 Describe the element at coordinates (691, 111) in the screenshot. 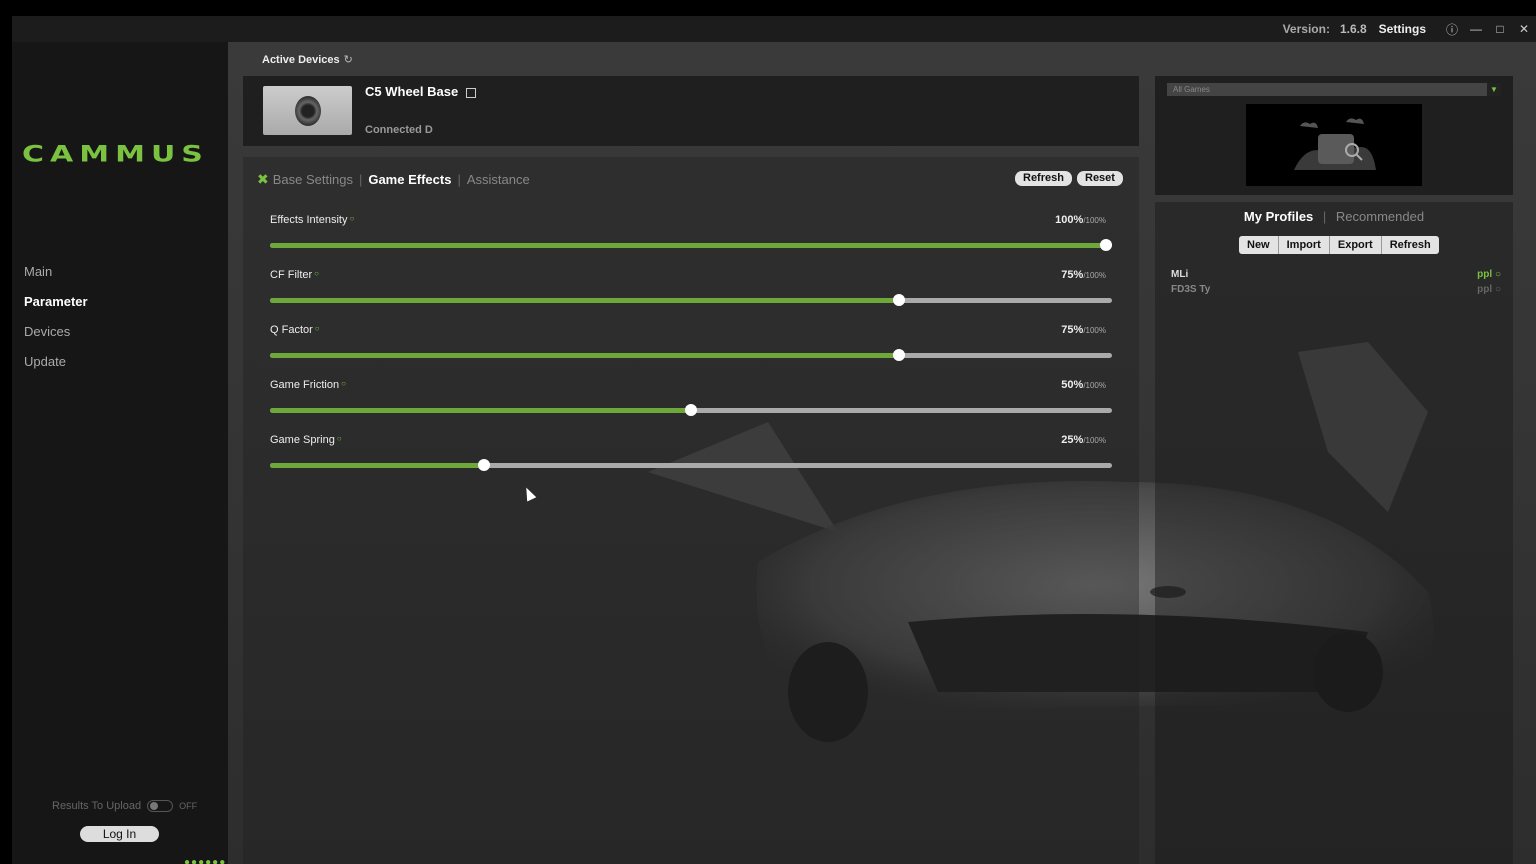

I see `device-card: C5 Wheel Base Connected D` at that location.